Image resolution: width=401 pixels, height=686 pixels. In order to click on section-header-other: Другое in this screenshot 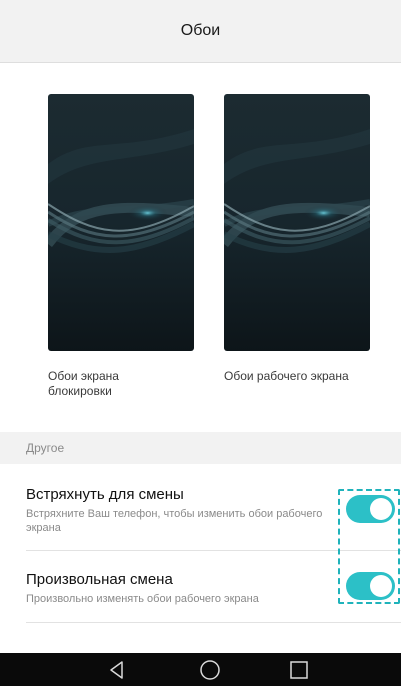, I will do `click(200, 448)`.